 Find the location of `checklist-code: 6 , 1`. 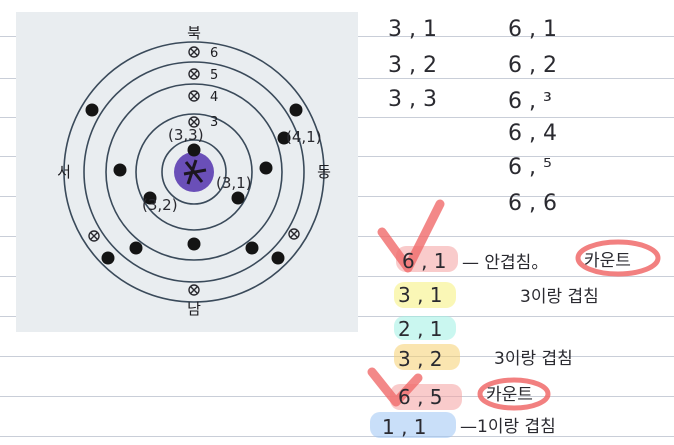

checklist-code: 6 , 1 is located at coordinates (424, 261).